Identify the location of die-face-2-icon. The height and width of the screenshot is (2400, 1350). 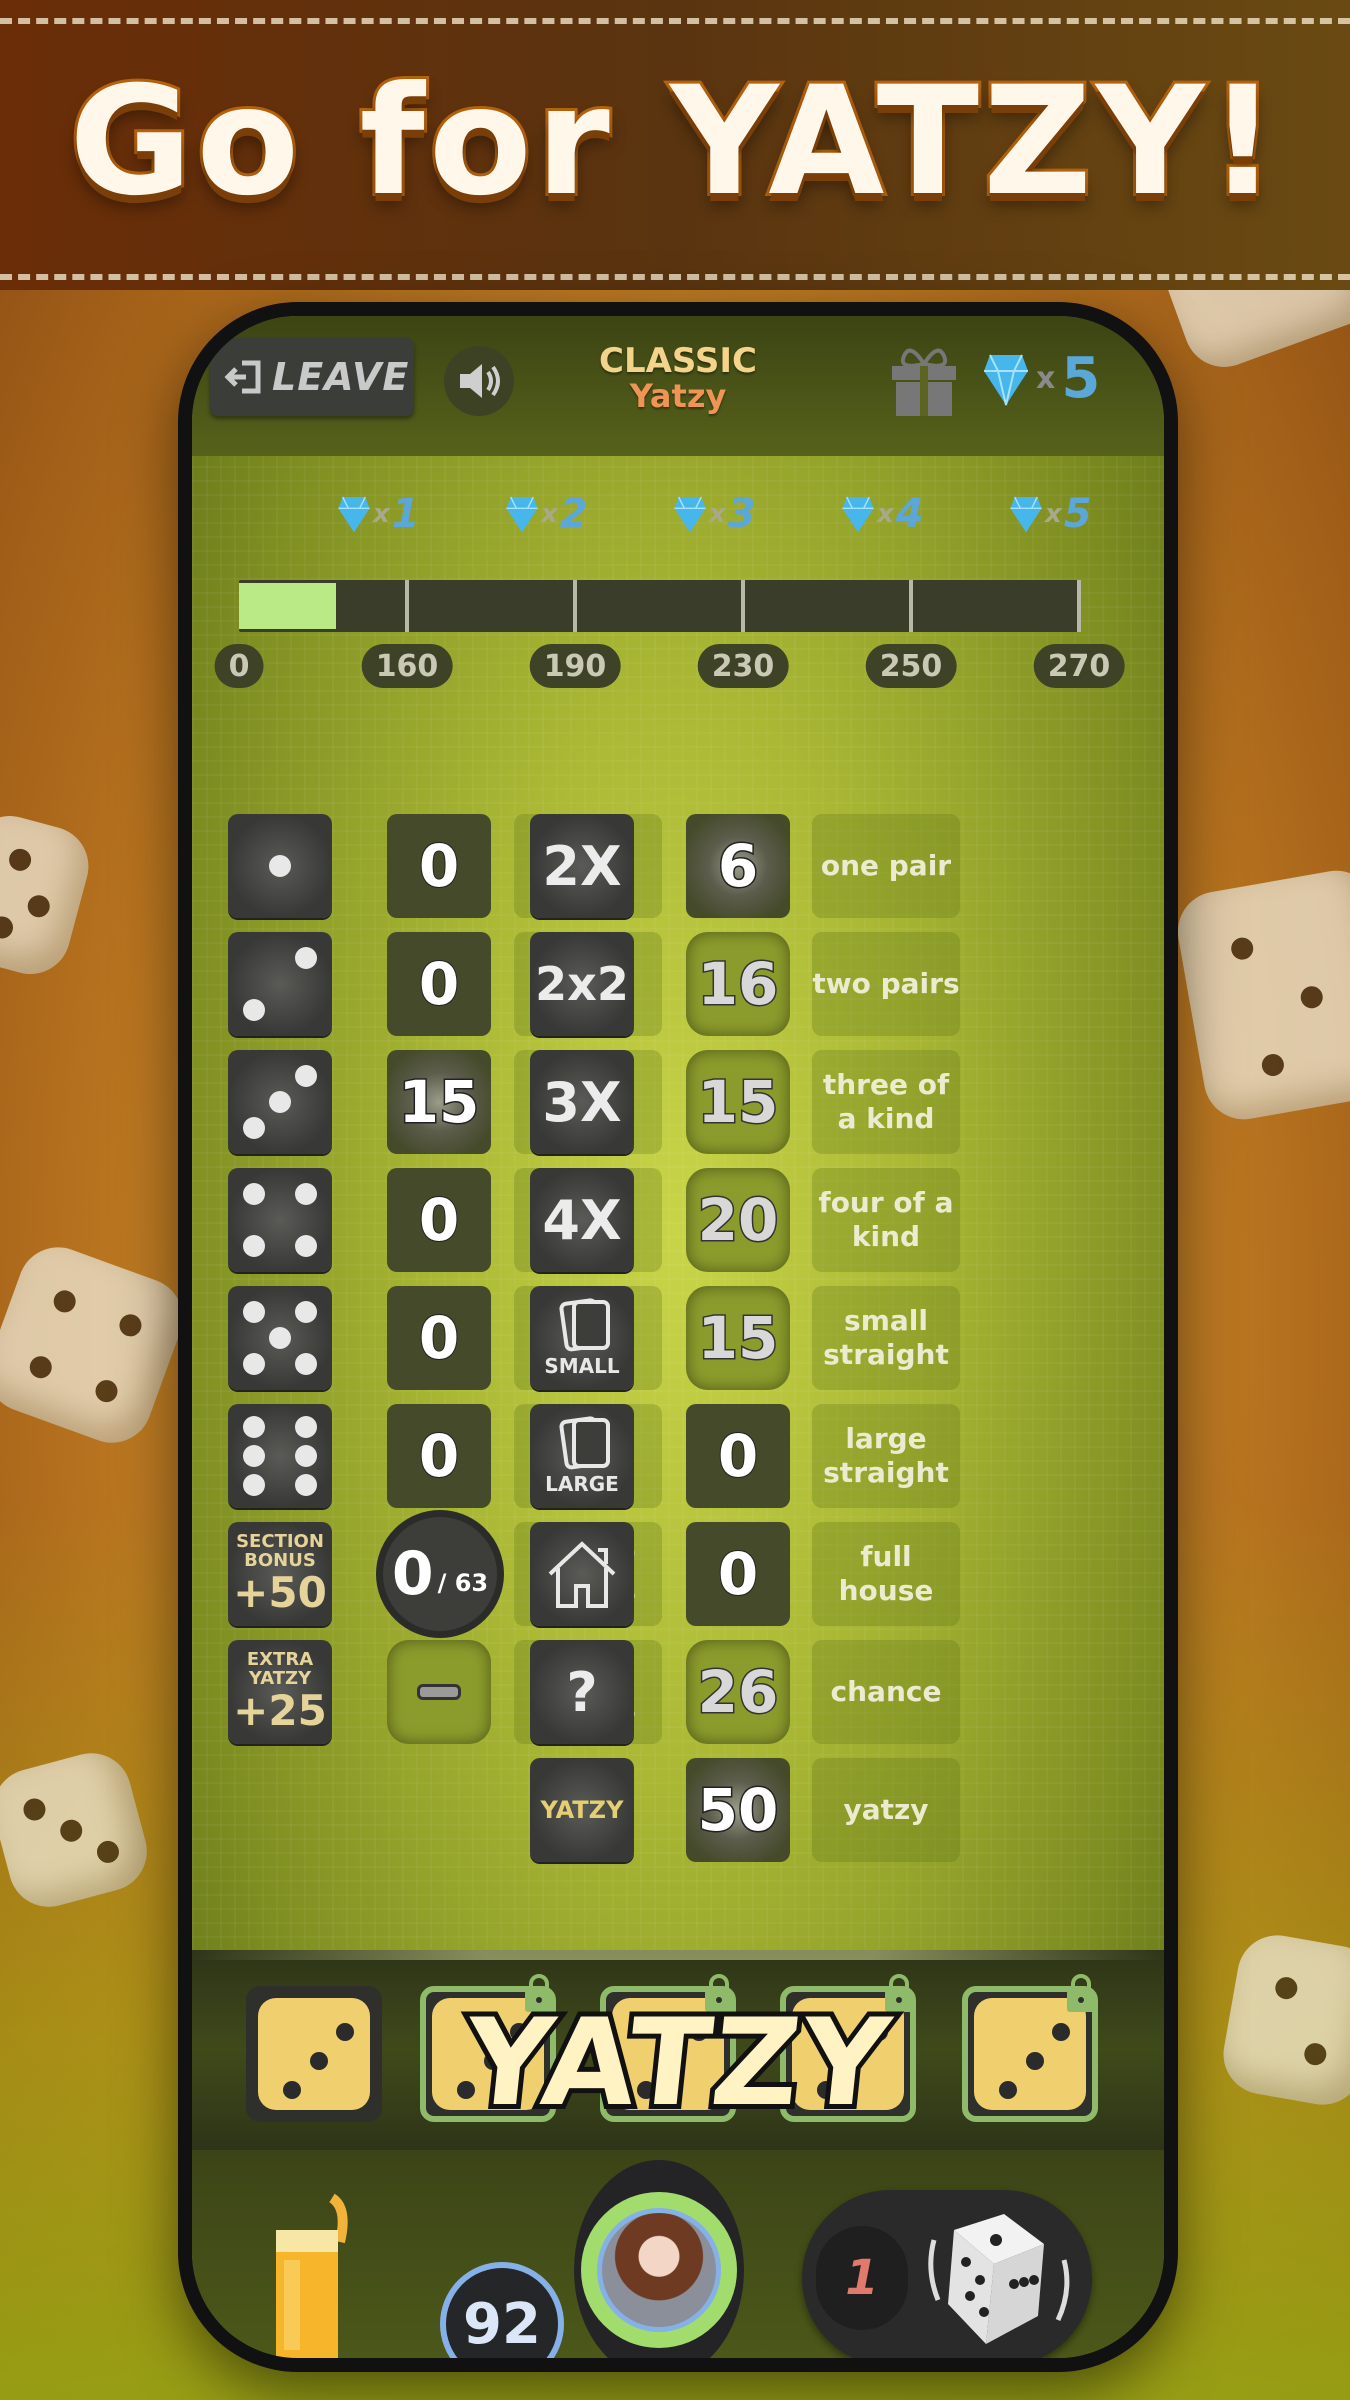
(280, 984).